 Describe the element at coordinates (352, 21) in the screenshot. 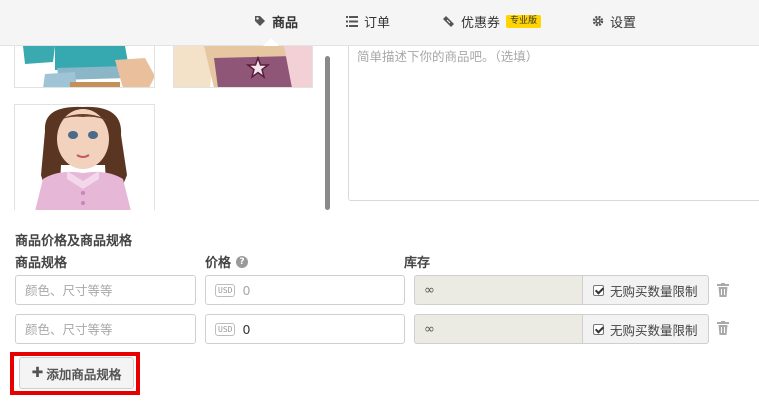

I see `list-icon` at that location.